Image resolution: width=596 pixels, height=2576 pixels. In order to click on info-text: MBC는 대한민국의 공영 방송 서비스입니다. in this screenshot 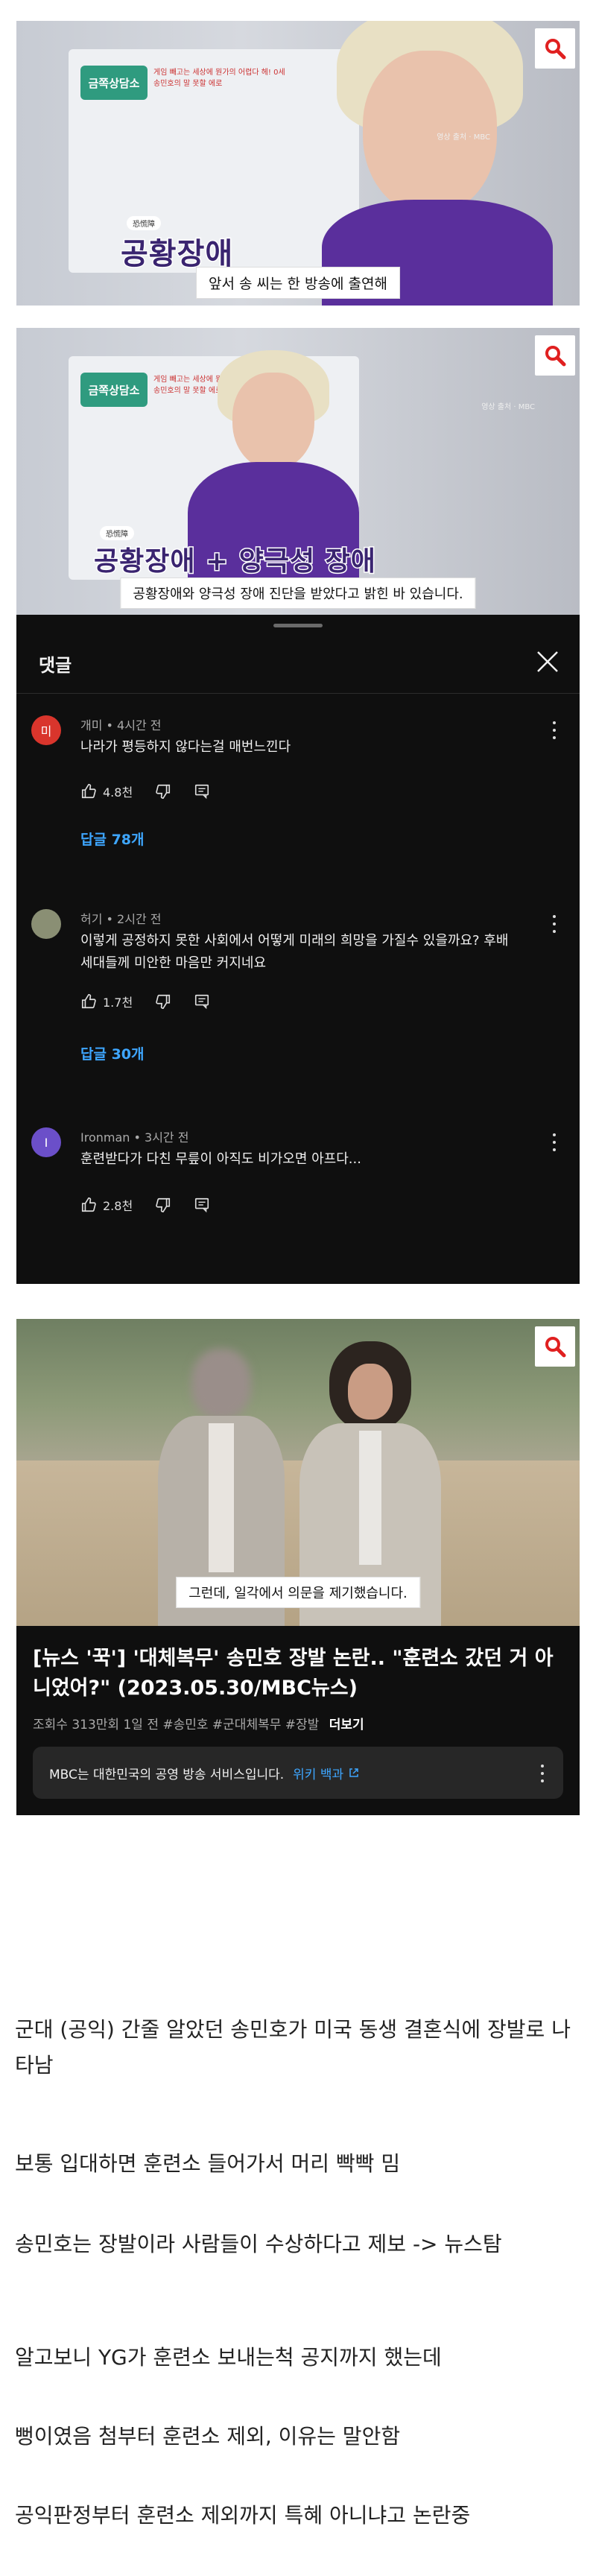, I will do `click(167, 1774)`.